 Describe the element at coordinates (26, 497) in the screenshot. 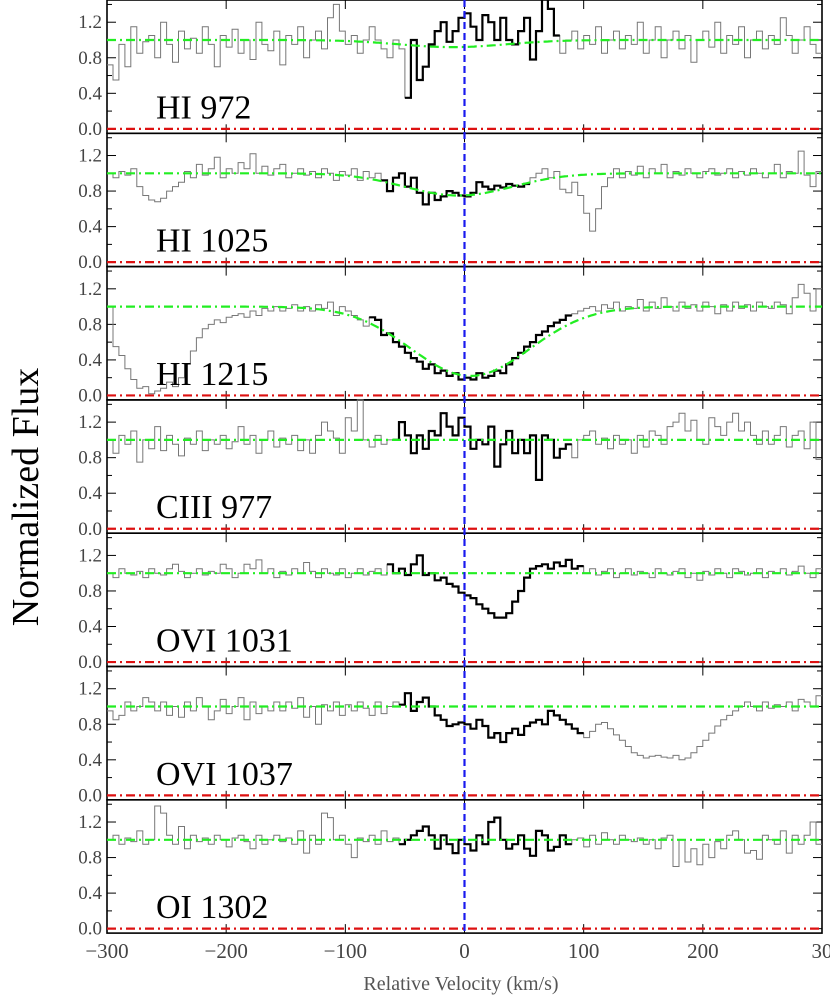

I see `y-axis-label: Normalized Flux` at that location.